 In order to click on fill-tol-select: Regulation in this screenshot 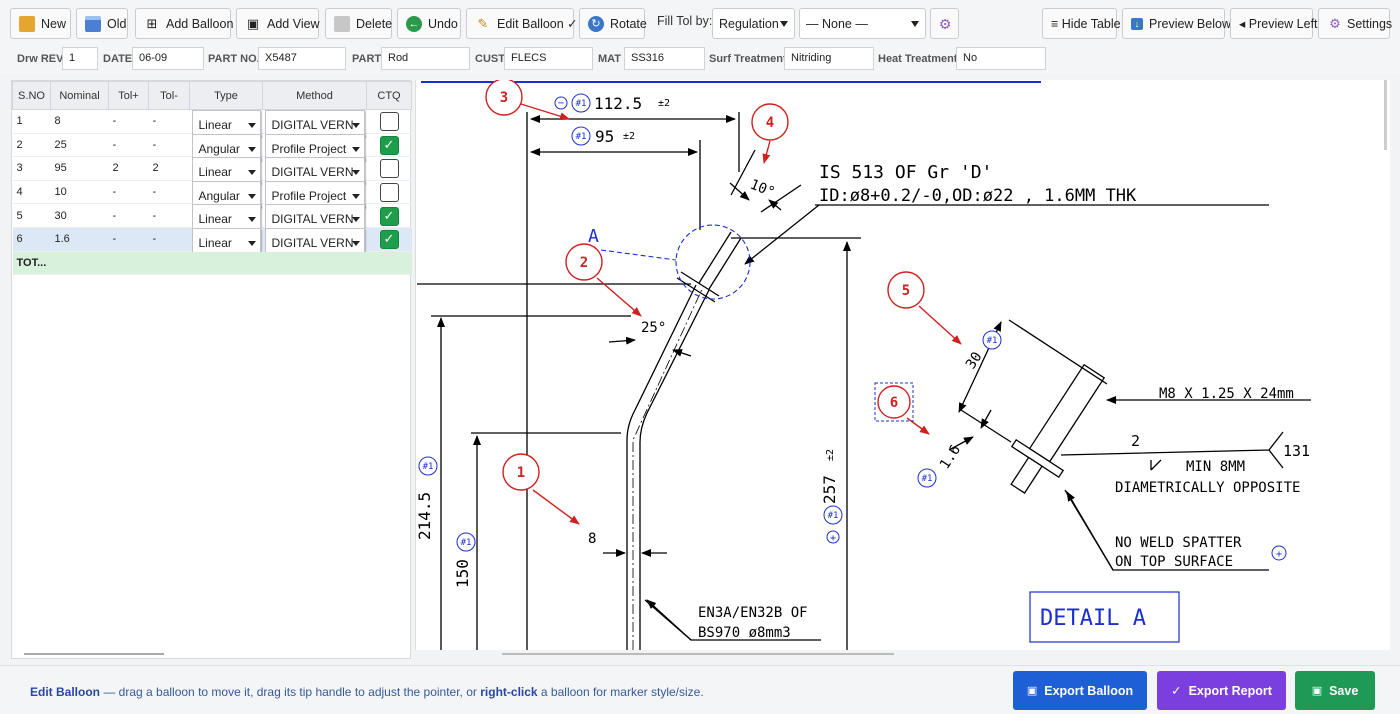, I will do `click(753, 23)`.